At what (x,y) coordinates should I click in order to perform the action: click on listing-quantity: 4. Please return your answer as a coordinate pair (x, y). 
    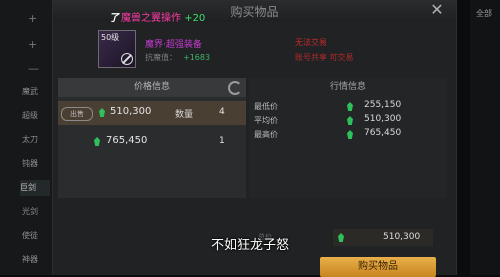
    Looking at the image, I should click on (222, 112).